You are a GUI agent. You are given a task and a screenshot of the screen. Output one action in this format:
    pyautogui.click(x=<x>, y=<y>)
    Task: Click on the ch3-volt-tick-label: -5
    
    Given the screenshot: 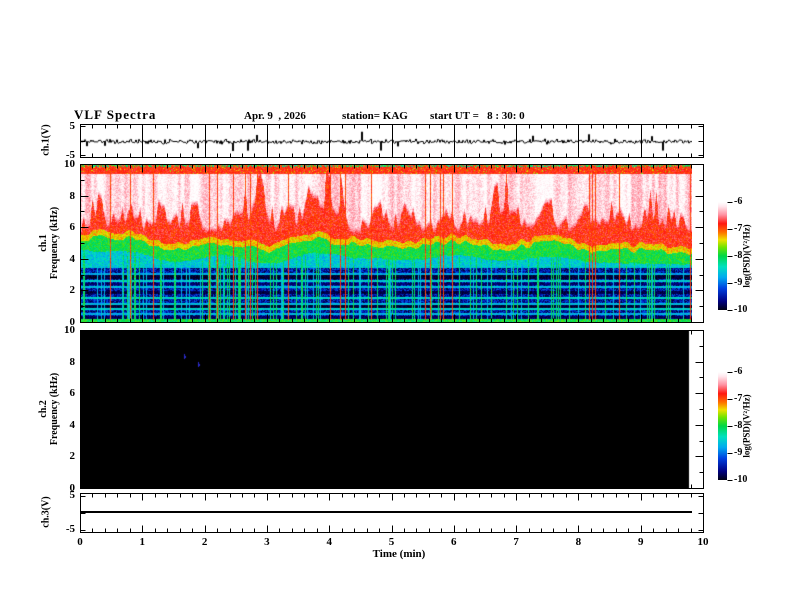 What is the action you would take?
    pyautogui.click(x=70, y=529)
    